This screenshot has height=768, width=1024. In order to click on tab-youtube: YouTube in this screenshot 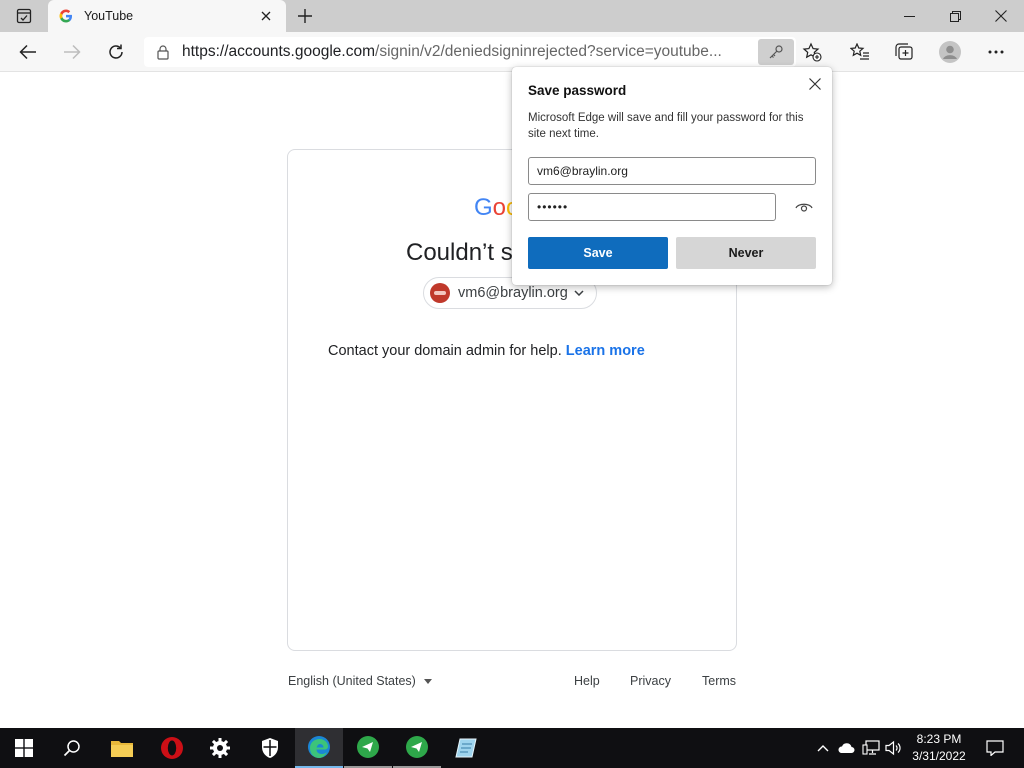, I will do `click(167, 16)`.